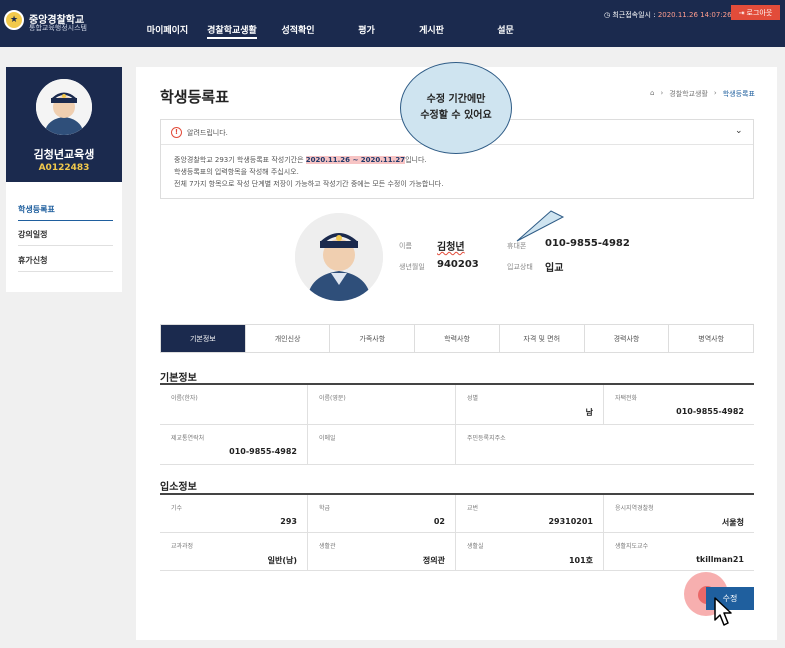 The height and width of the screenshot is (648, 785). I want to click on tab-licenses: 자격 및 면허, so click(542, 338).